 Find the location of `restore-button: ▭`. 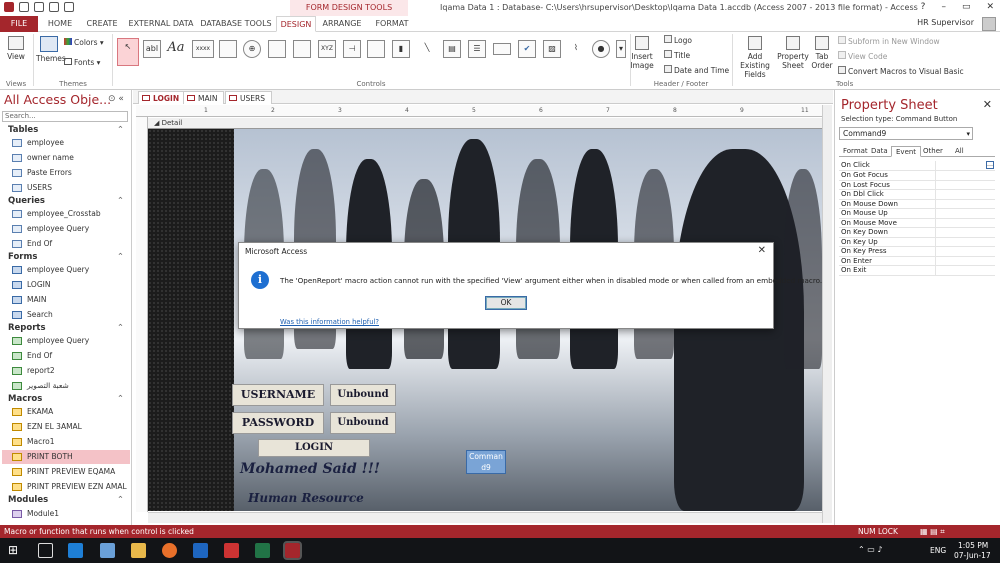

restore-button: ▭ is located at coordinates (966, 7).